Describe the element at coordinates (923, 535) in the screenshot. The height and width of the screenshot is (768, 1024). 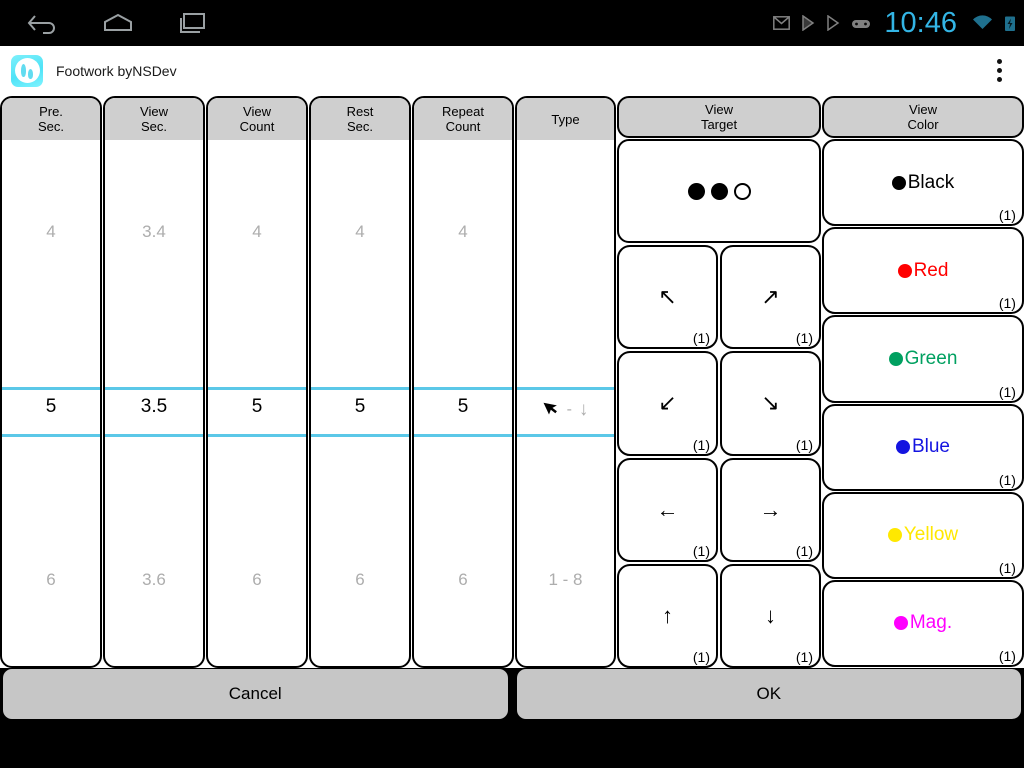
I see `color-option-yellow: Yellow (1)` at that location.